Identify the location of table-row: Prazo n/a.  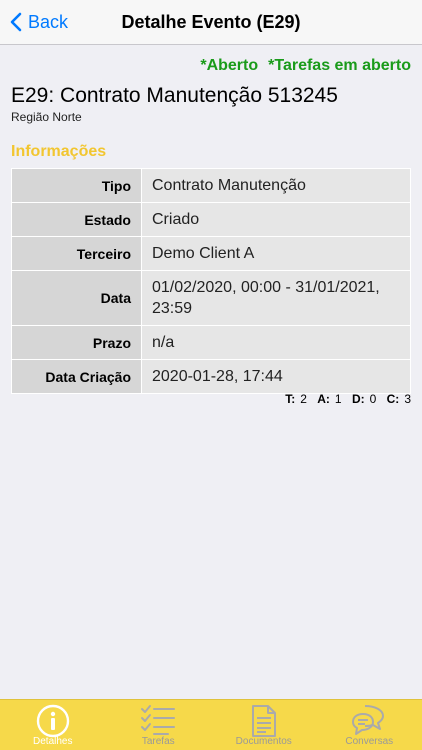
(211, 342).